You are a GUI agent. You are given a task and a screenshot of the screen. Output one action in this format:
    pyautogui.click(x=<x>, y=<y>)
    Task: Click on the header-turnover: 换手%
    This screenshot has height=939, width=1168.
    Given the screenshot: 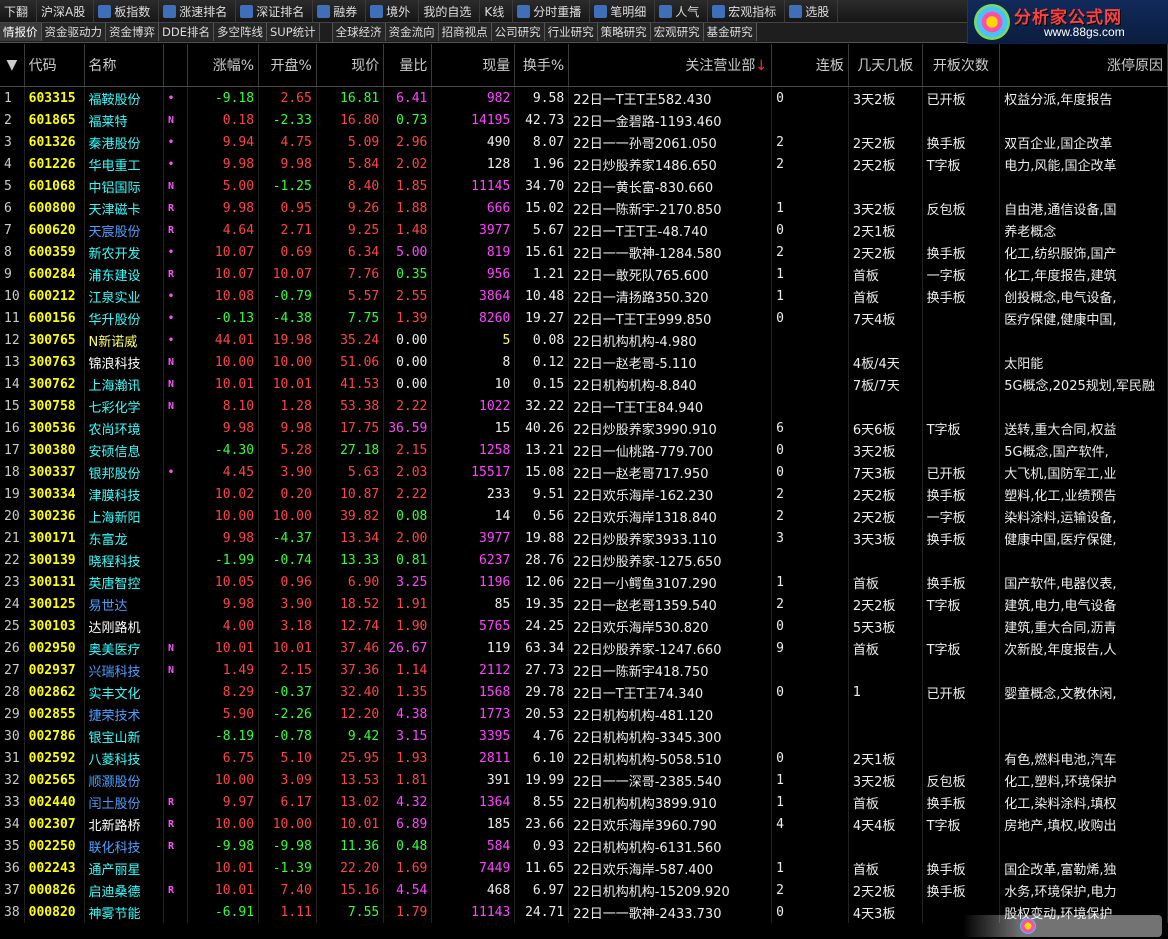 What is the action you would take?
    pyautogui.click(x=542, y=65)
    